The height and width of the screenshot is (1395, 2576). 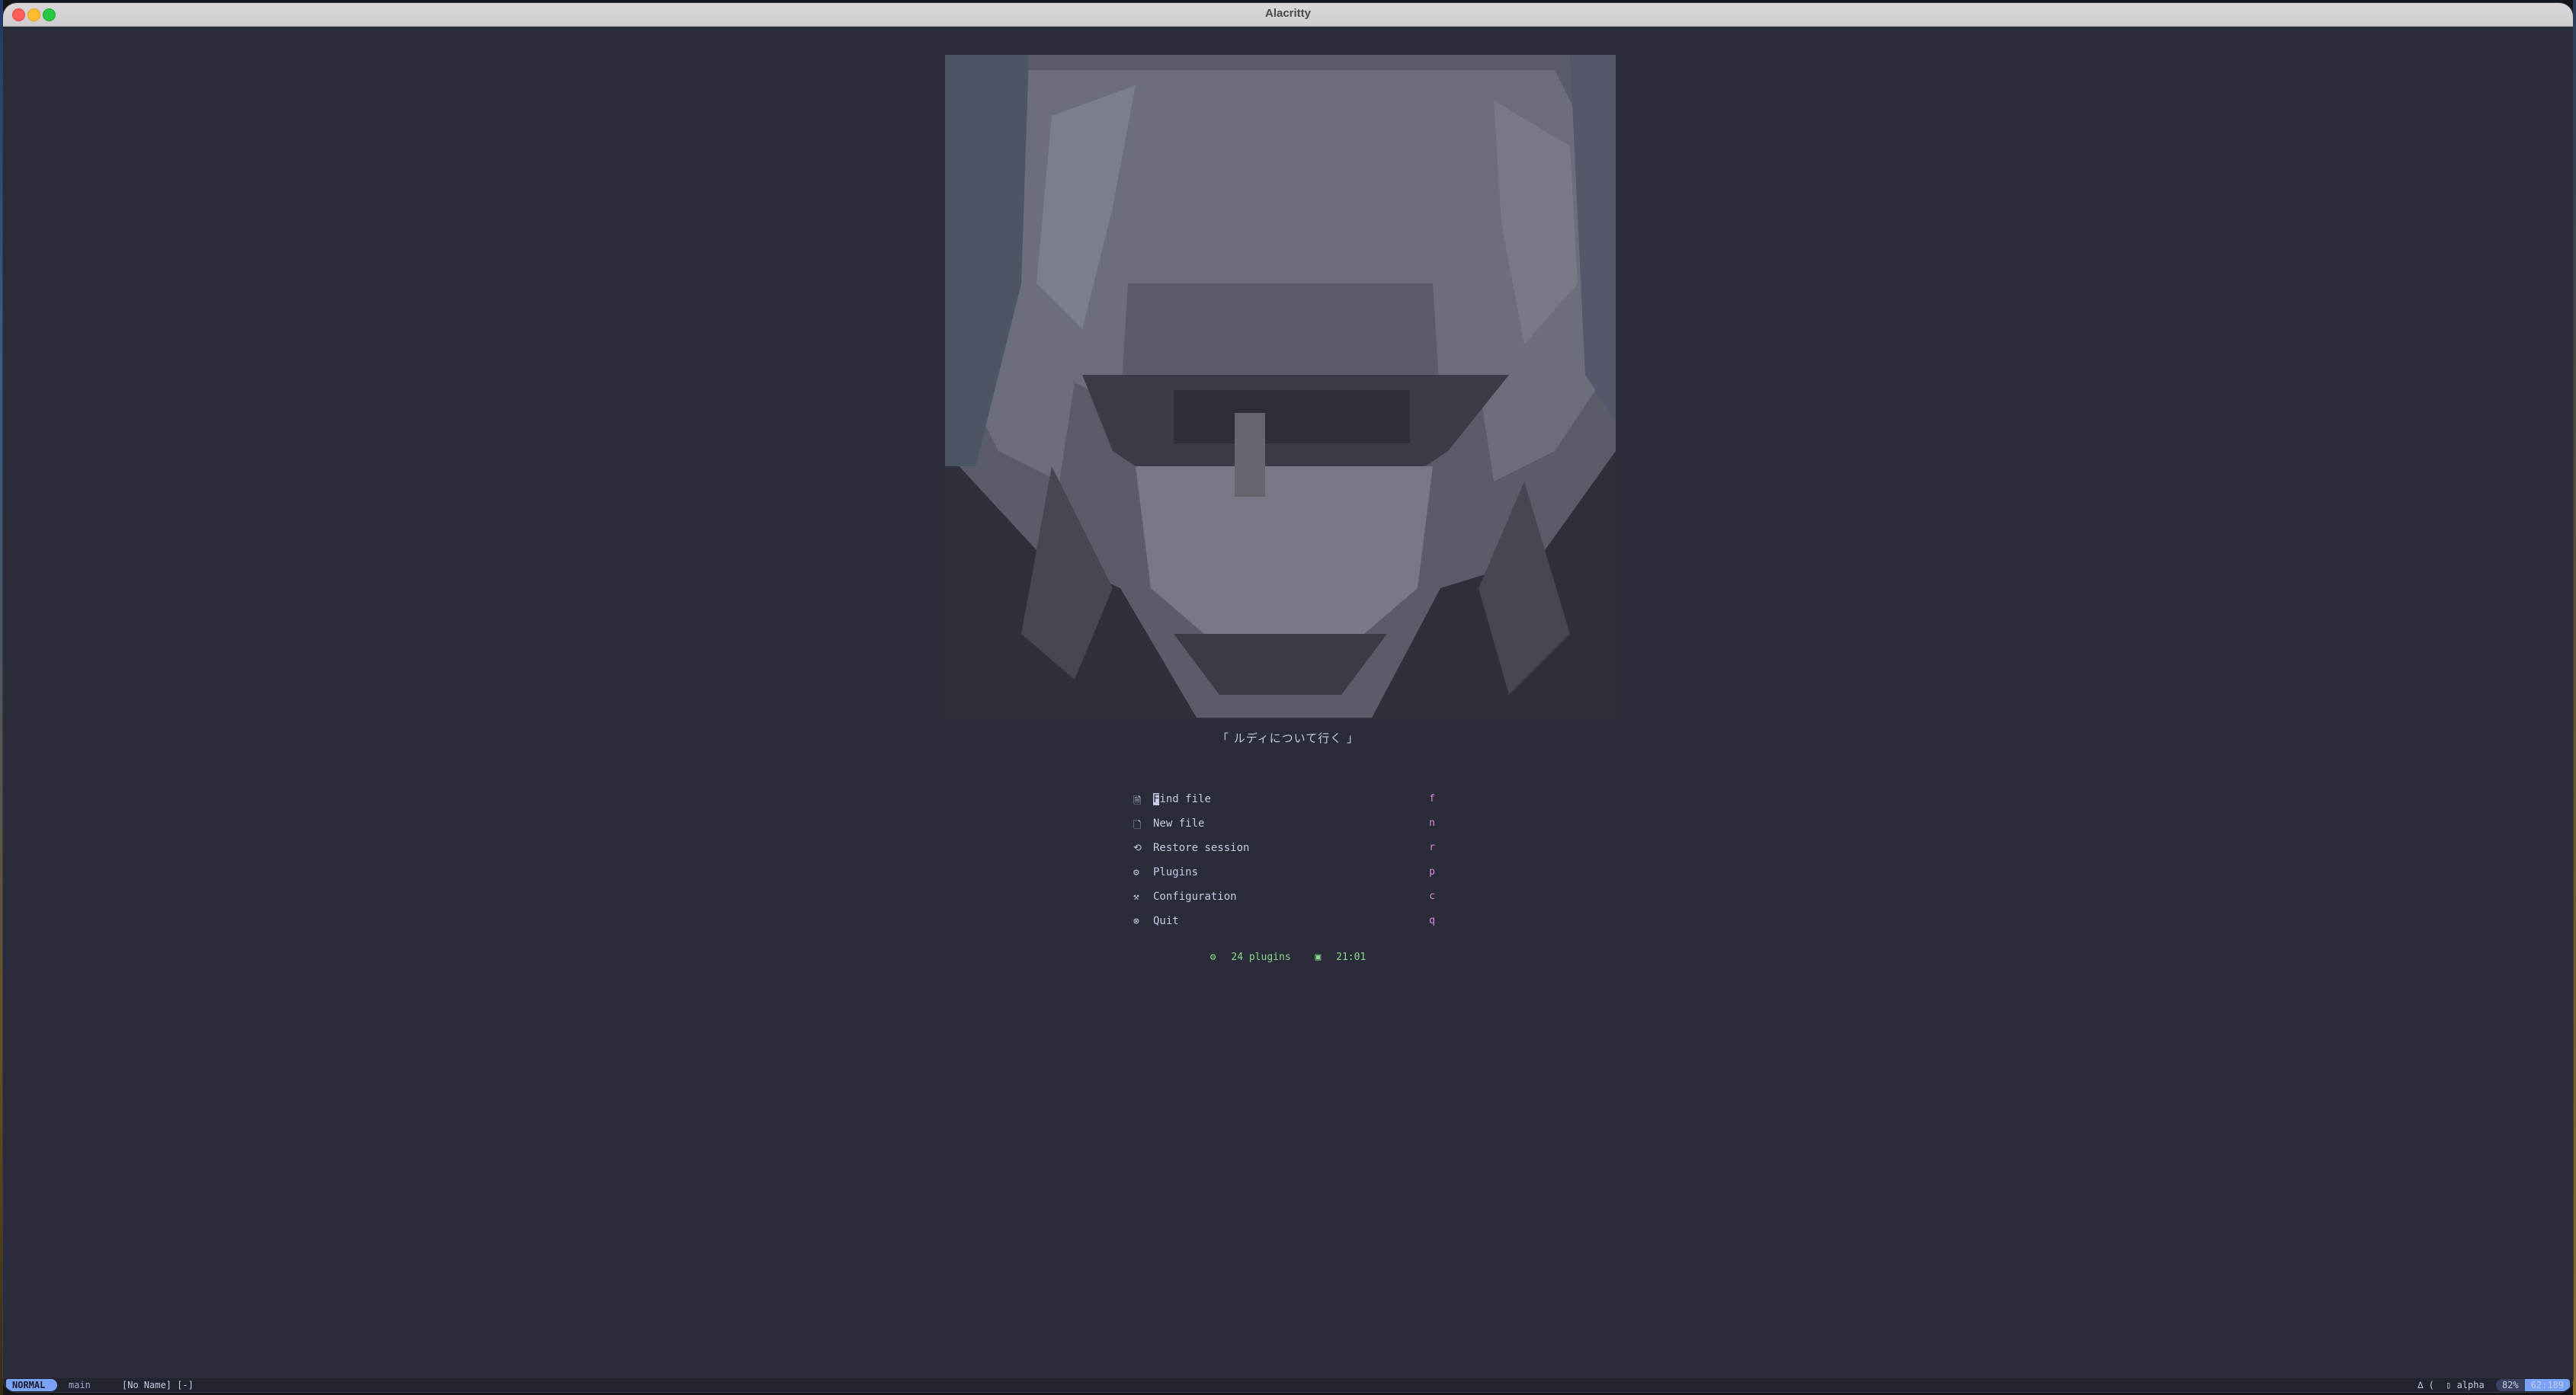 I want to click on new-file-icon: 🗋, so click(x=1137, y=826).